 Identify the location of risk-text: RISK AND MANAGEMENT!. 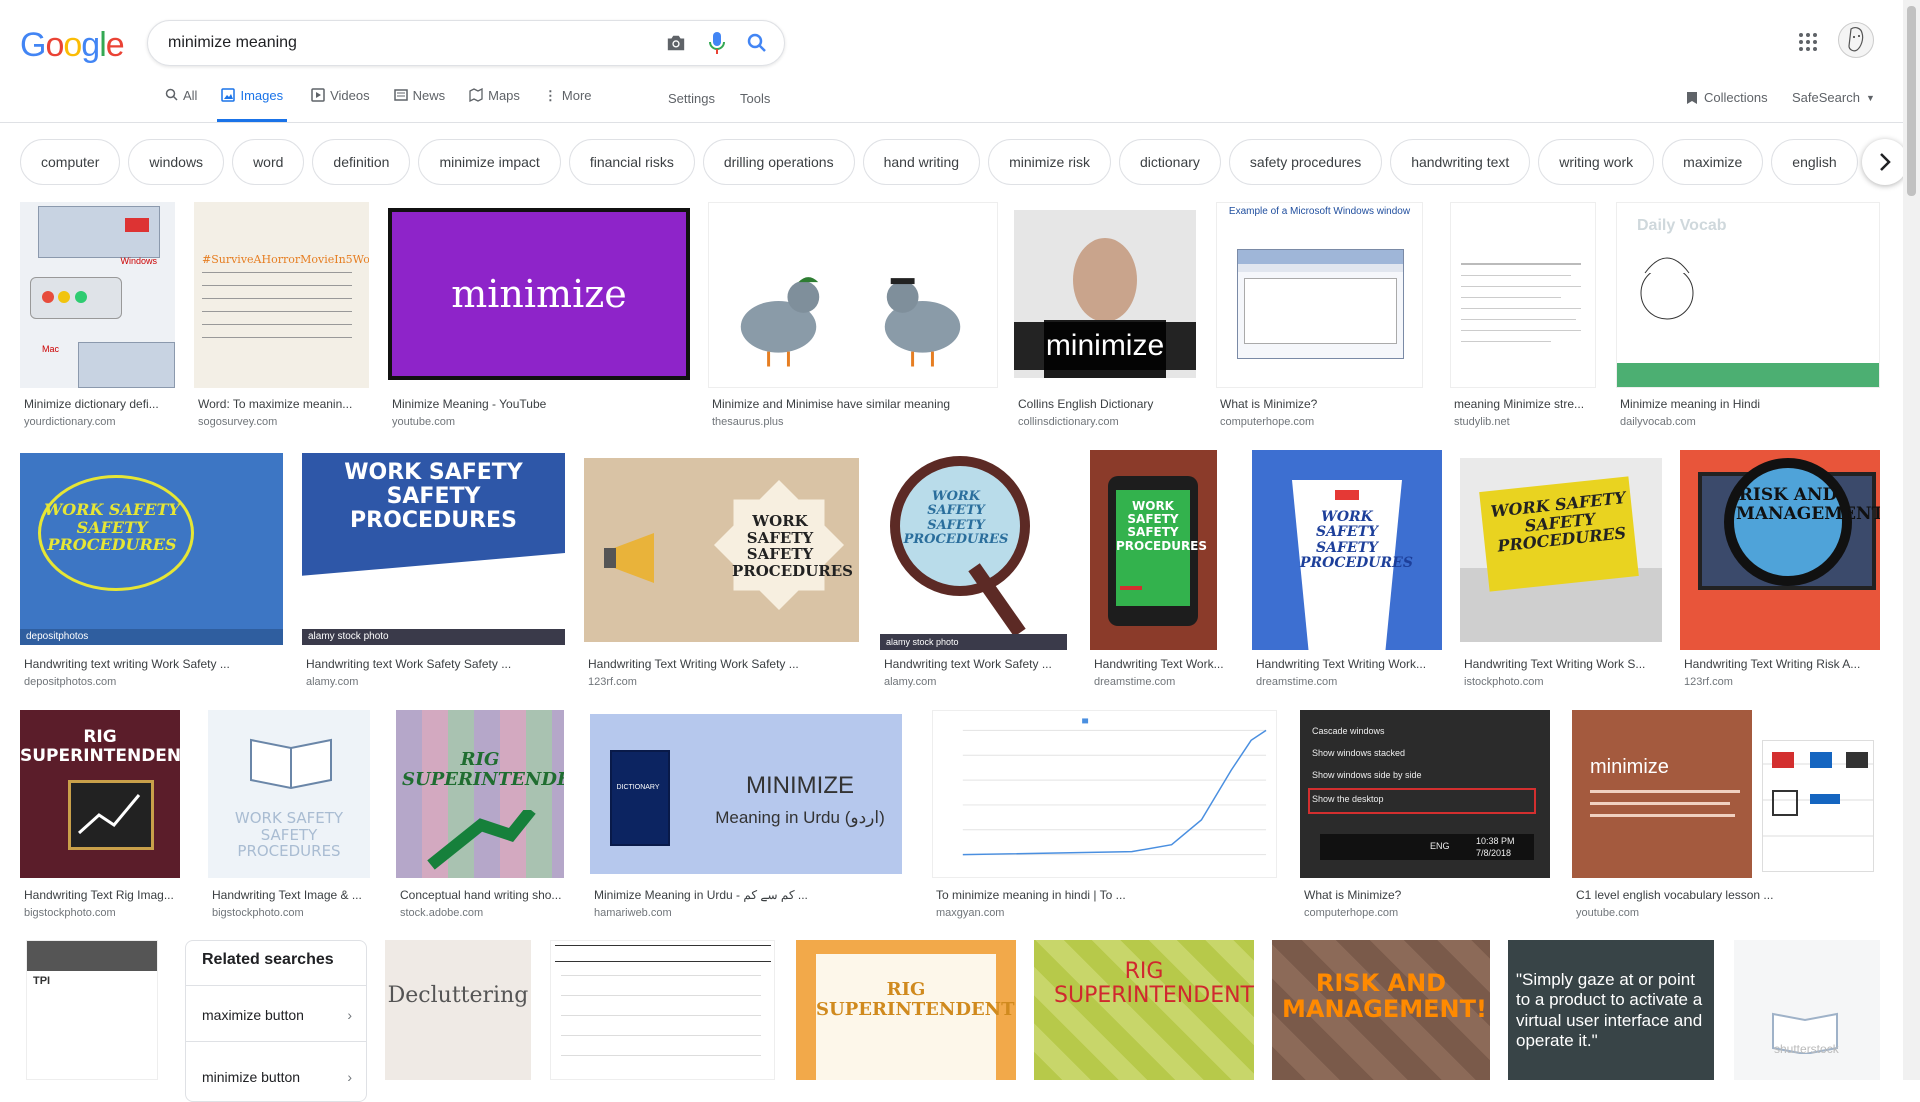
(1384, 996).